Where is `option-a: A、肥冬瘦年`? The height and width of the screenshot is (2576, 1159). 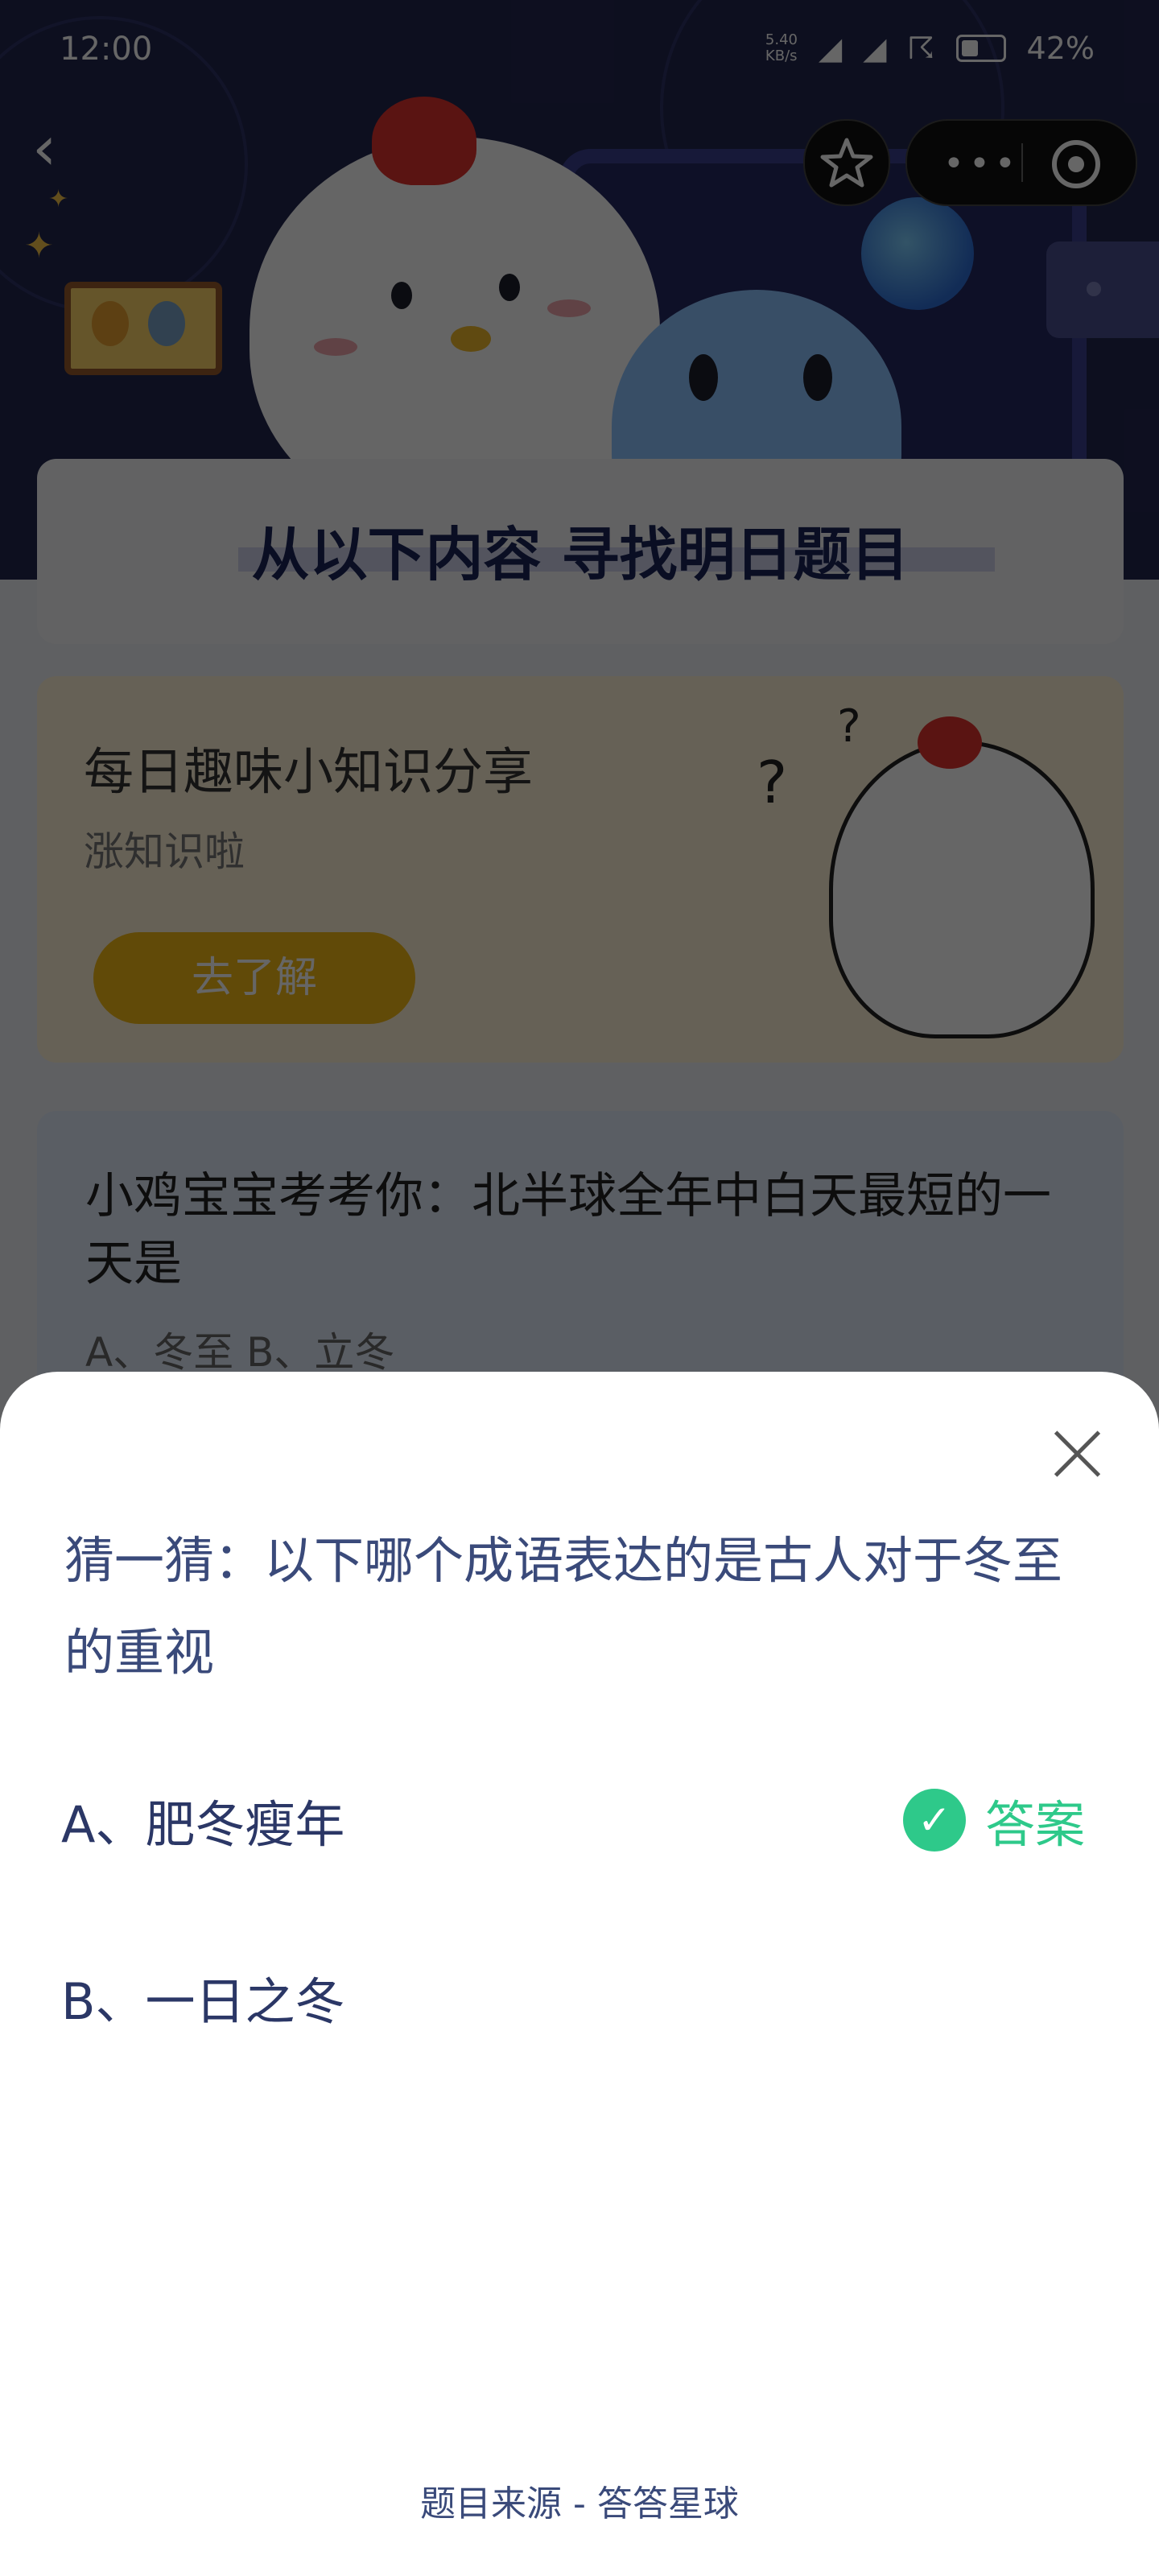 option-a: A、肥冬瘦年 is located at coordinates (202, 1820).